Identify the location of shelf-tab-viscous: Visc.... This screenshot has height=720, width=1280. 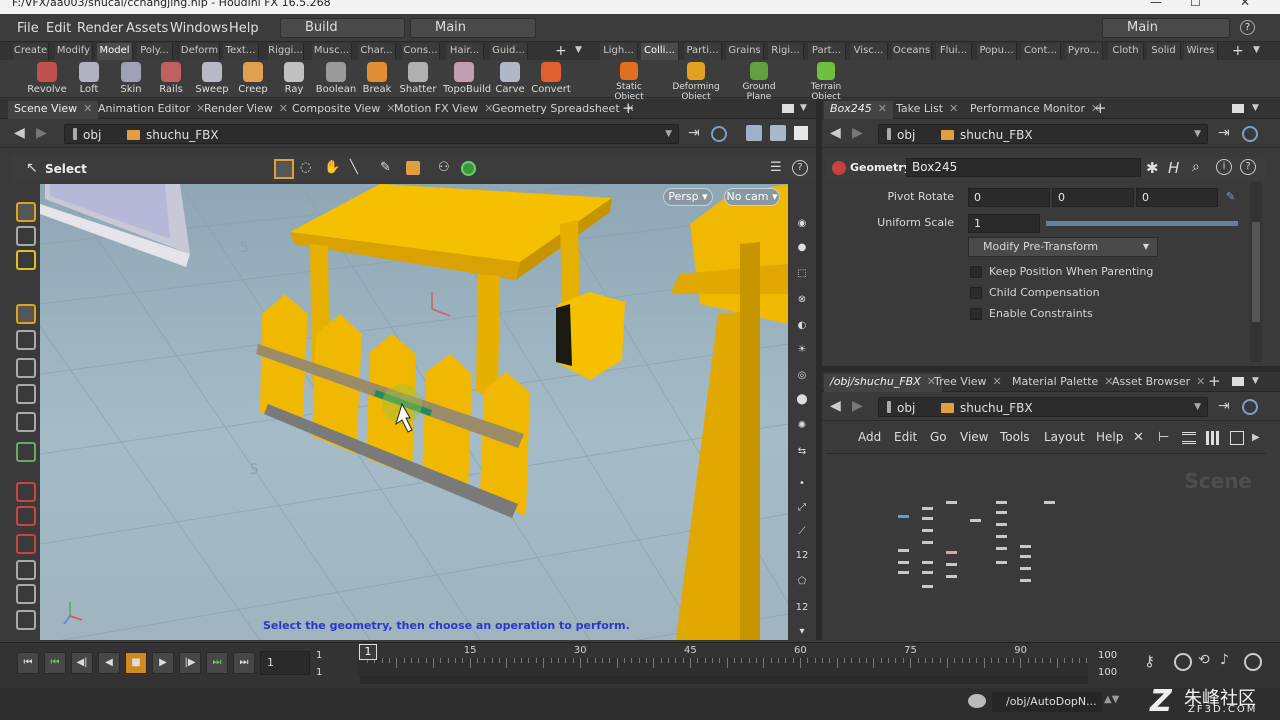
(869, 51).